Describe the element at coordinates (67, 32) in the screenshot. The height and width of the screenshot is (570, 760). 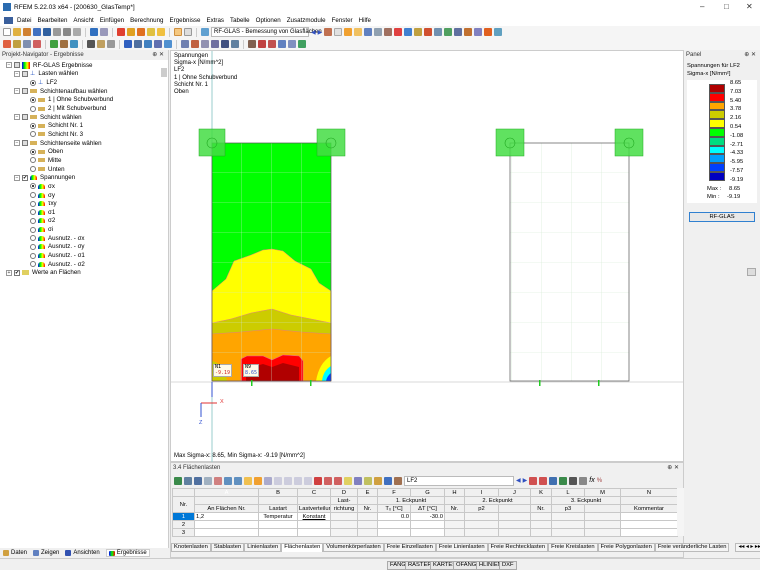
I see `print-icon` at that location.